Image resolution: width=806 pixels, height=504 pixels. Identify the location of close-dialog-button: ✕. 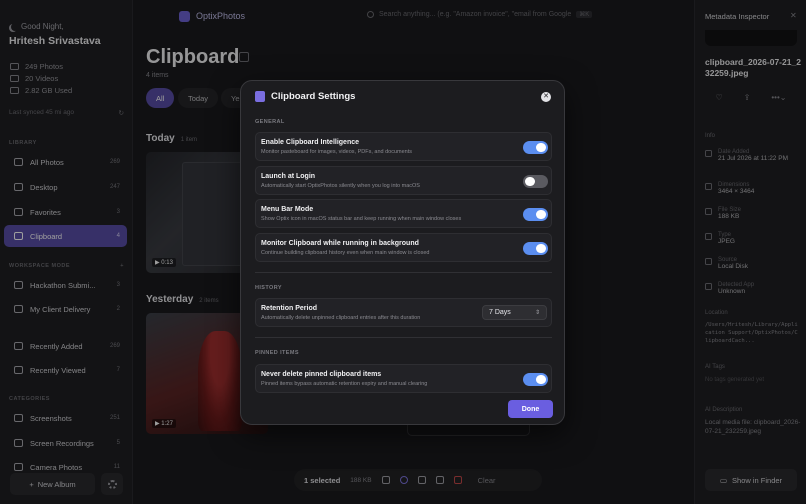
(546, 97).